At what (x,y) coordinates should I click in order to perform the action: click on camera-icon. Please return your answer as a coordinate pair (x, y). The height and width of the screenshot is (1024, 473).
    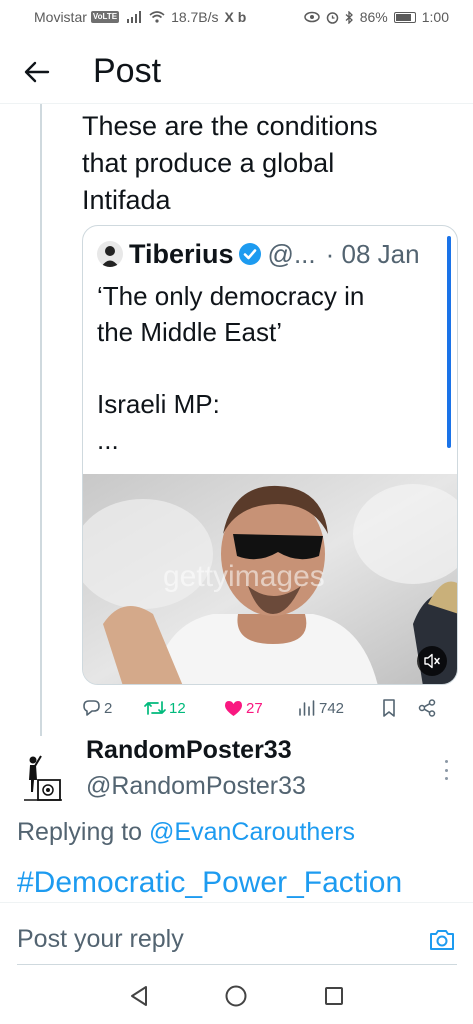
    Looking at the image, I should click on (442, 940).